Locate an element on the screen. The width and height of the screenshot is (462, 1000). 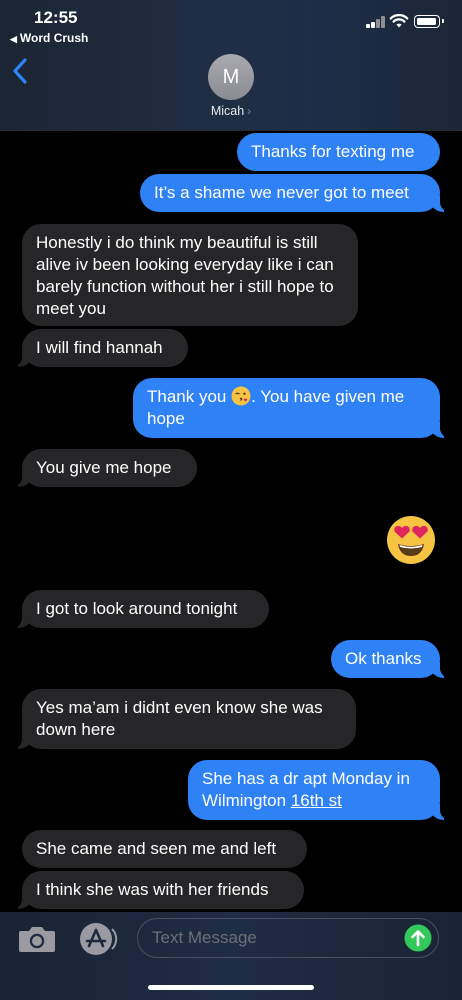
message-text: Thanks for texting me is located at coordinates (333, 151).